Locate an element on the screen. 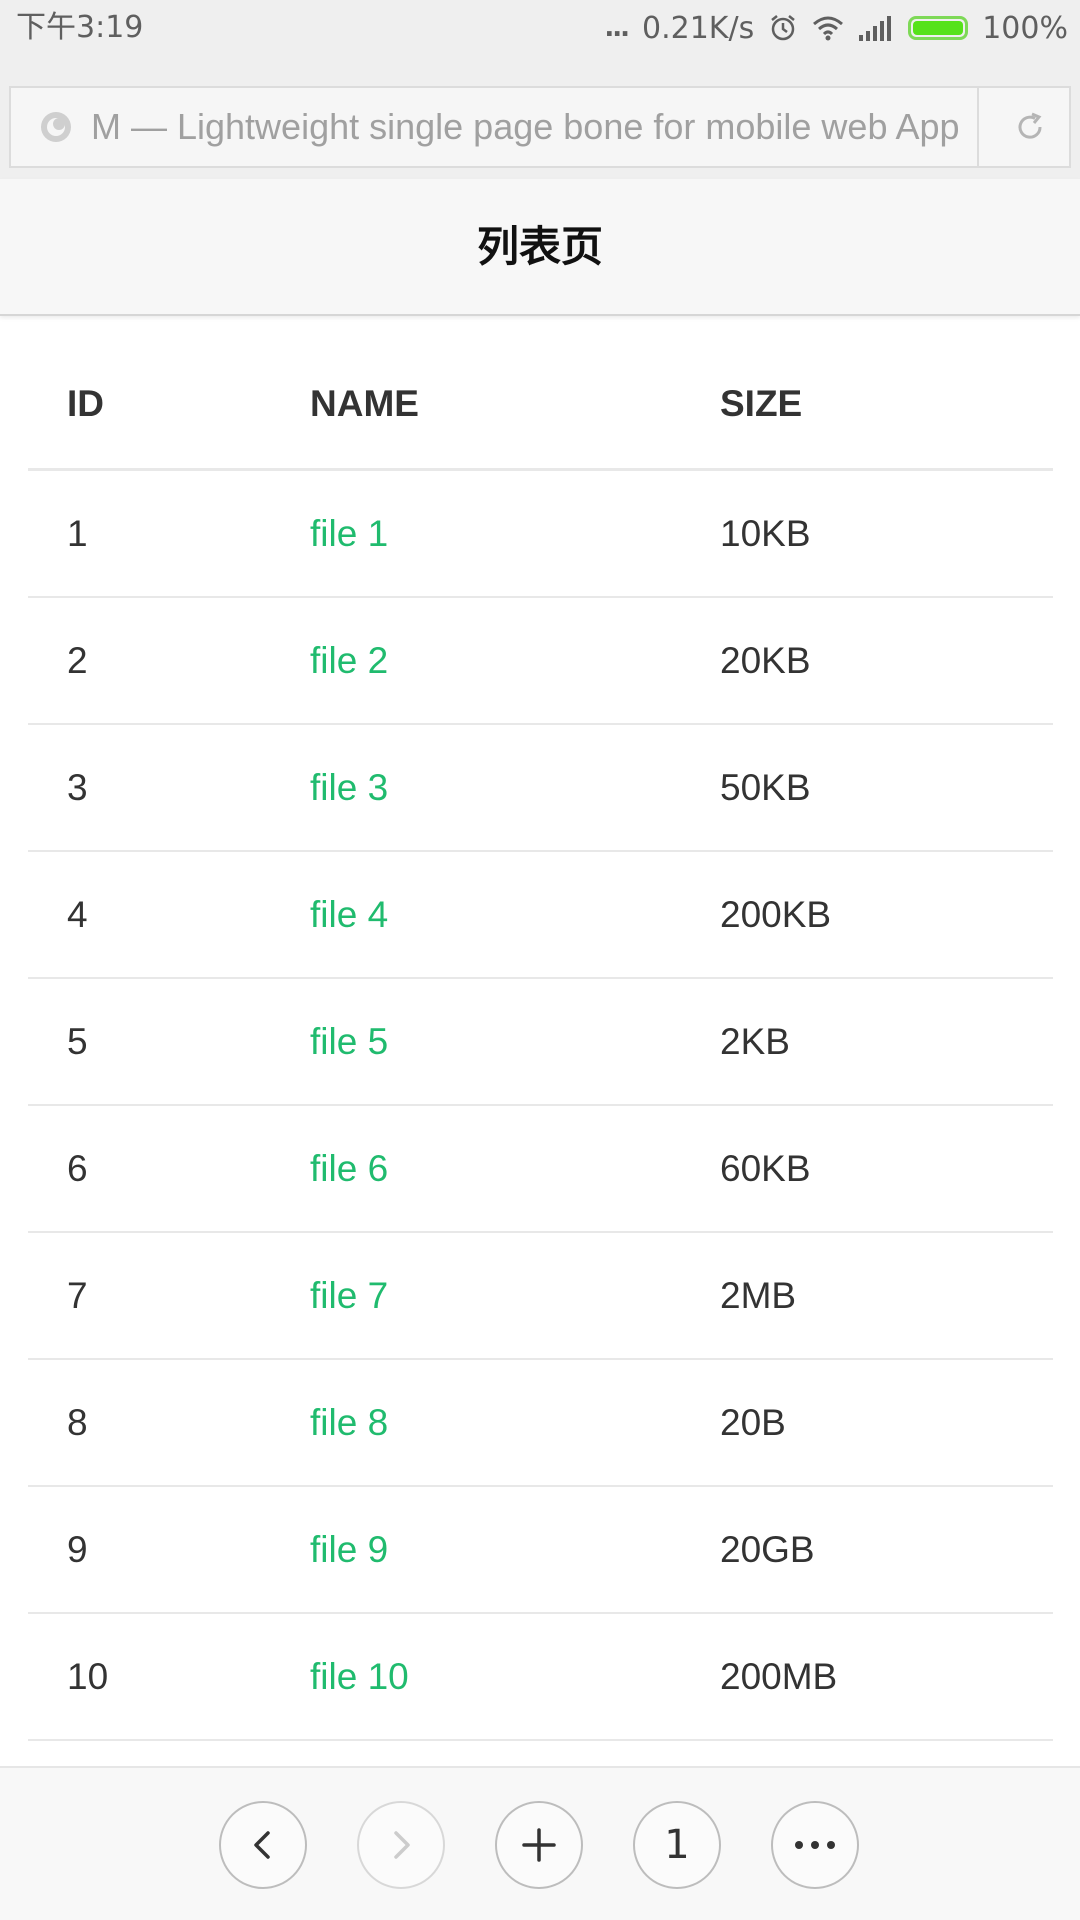 Image resolution: width=1080 pixels, height=1920 pixels. table-row: 4 file 4 200KB is located at coordinates (540, 915).